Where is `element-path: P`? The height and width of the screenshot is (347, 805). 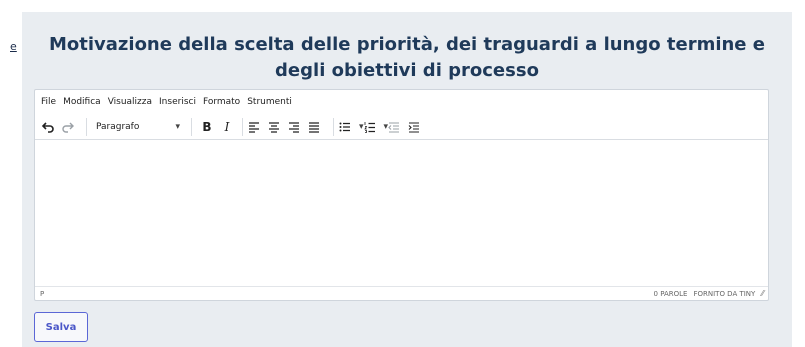 element-path: P is located at coordinates (39, 294).